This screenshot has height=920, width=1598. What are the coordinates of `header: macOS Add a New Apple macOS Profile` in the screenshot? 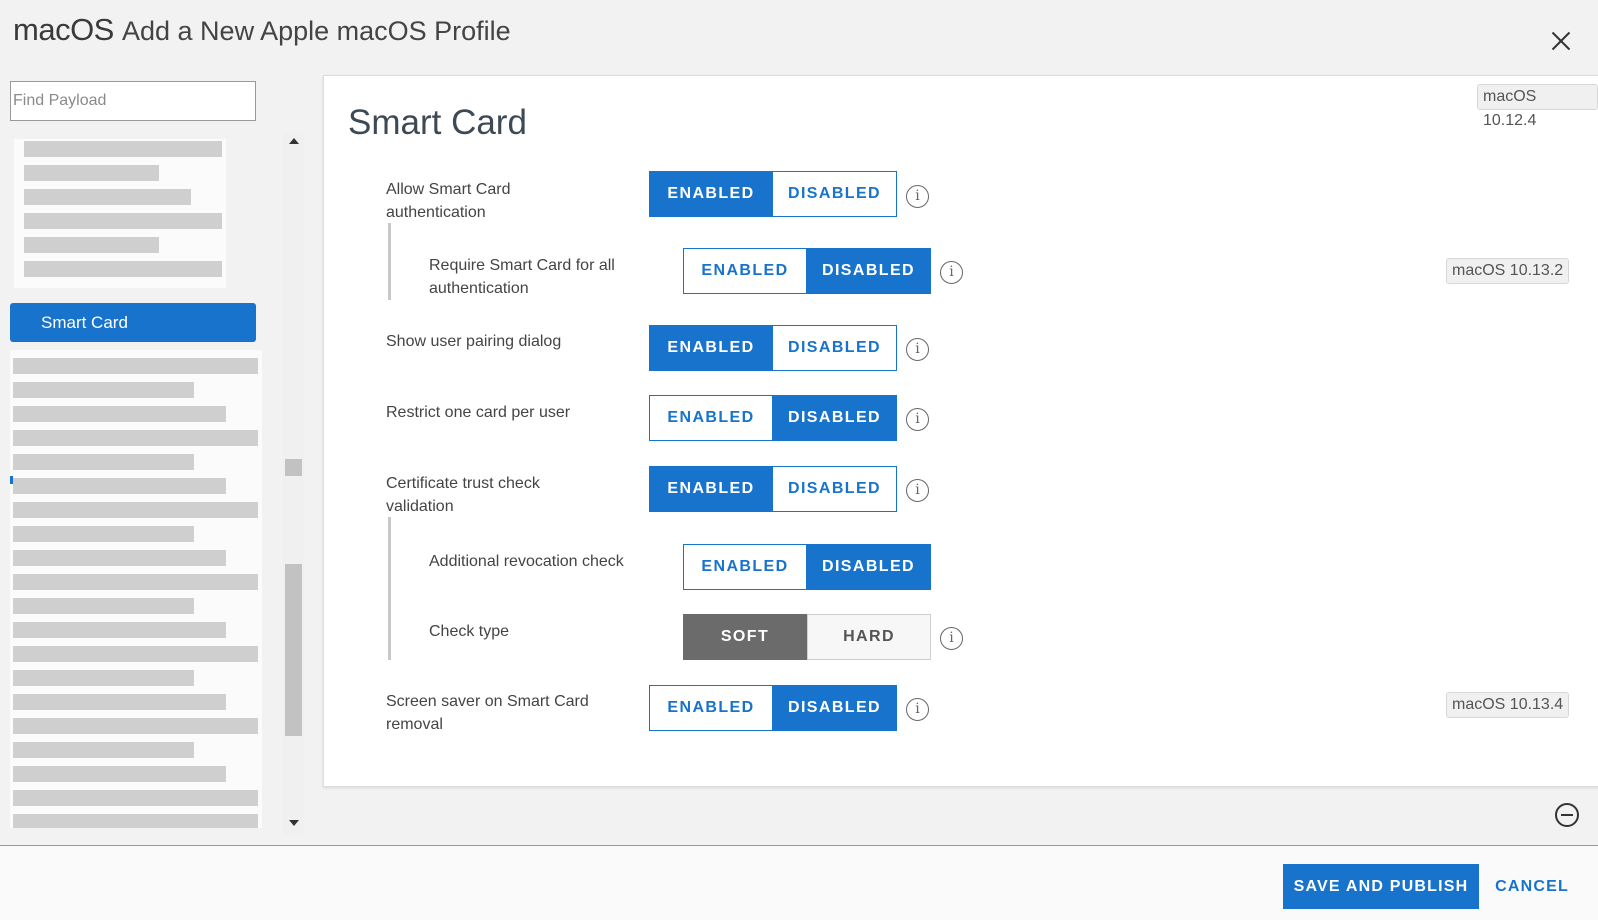 It's located at (799, 36).